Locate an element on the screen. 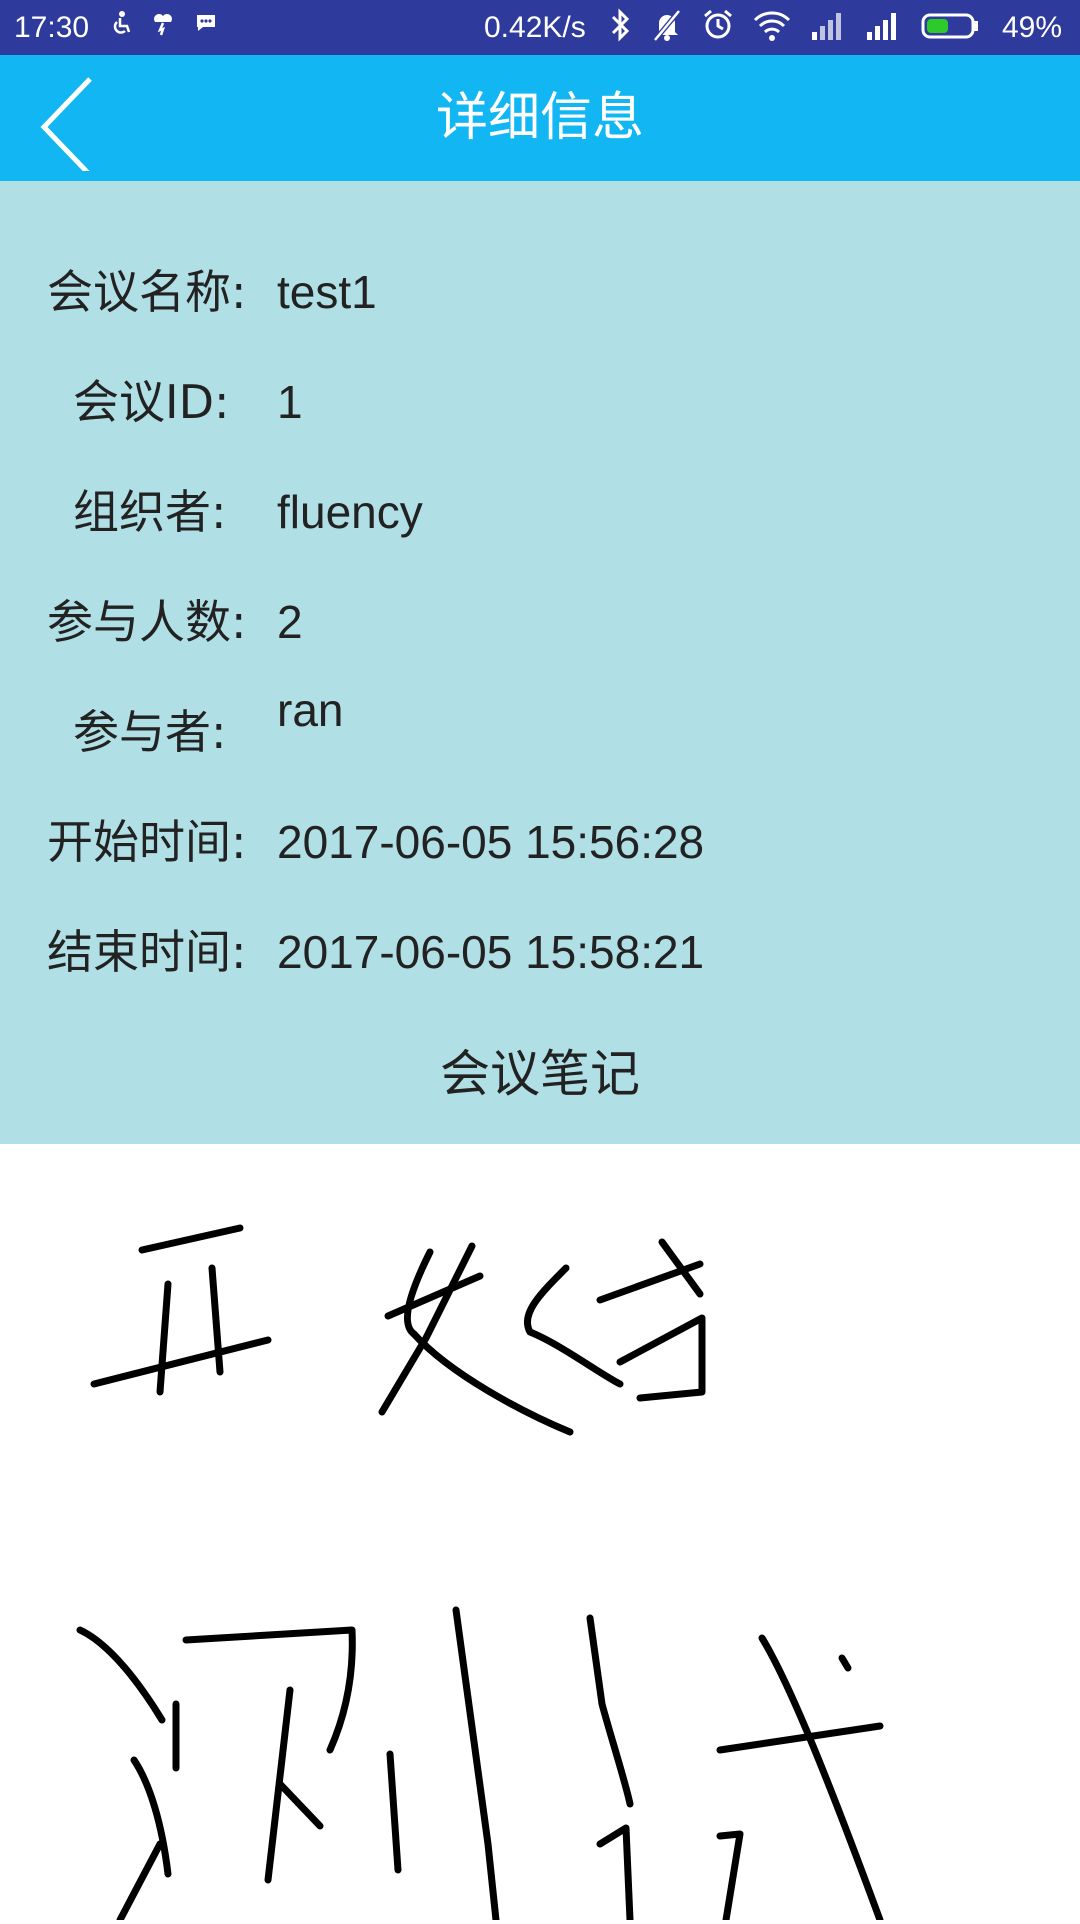 This screenshot has width=1080, height=1924. app-bar: 详细信息 is located at coordinates (540, 118).